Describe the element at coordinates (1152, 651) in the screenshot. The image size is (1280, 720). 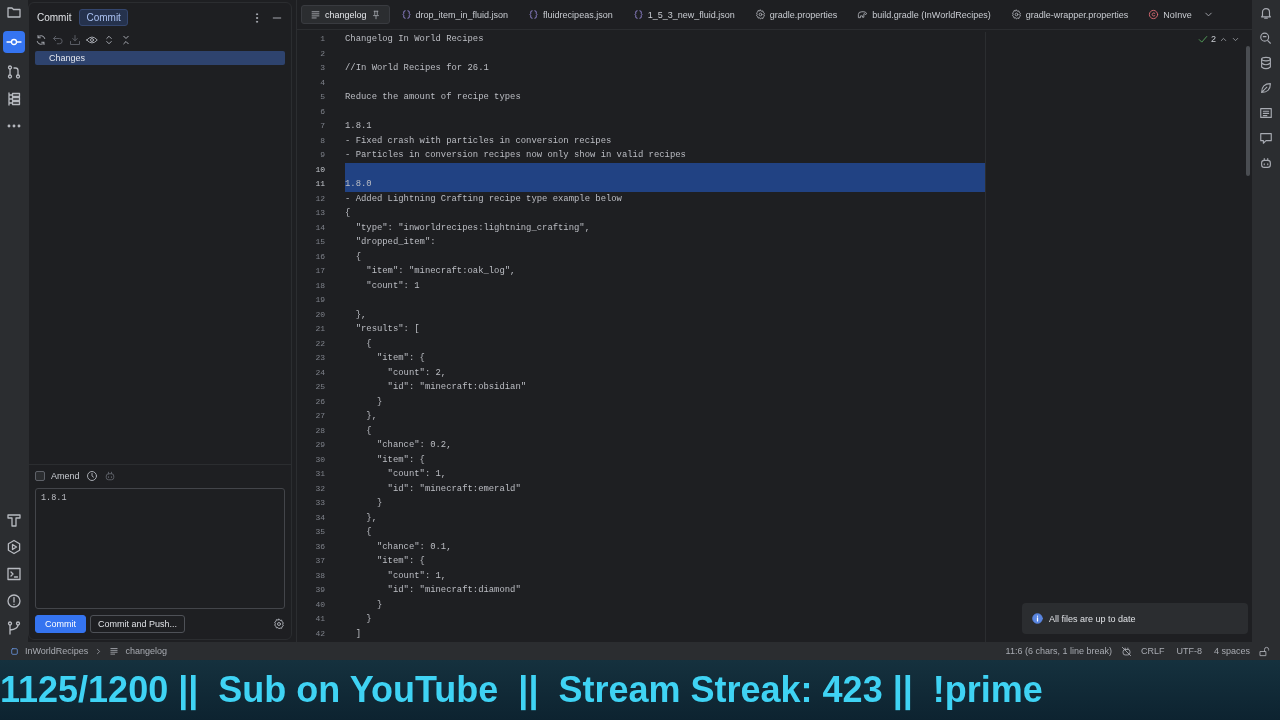
I see `line-separator: CRLF` at that location.